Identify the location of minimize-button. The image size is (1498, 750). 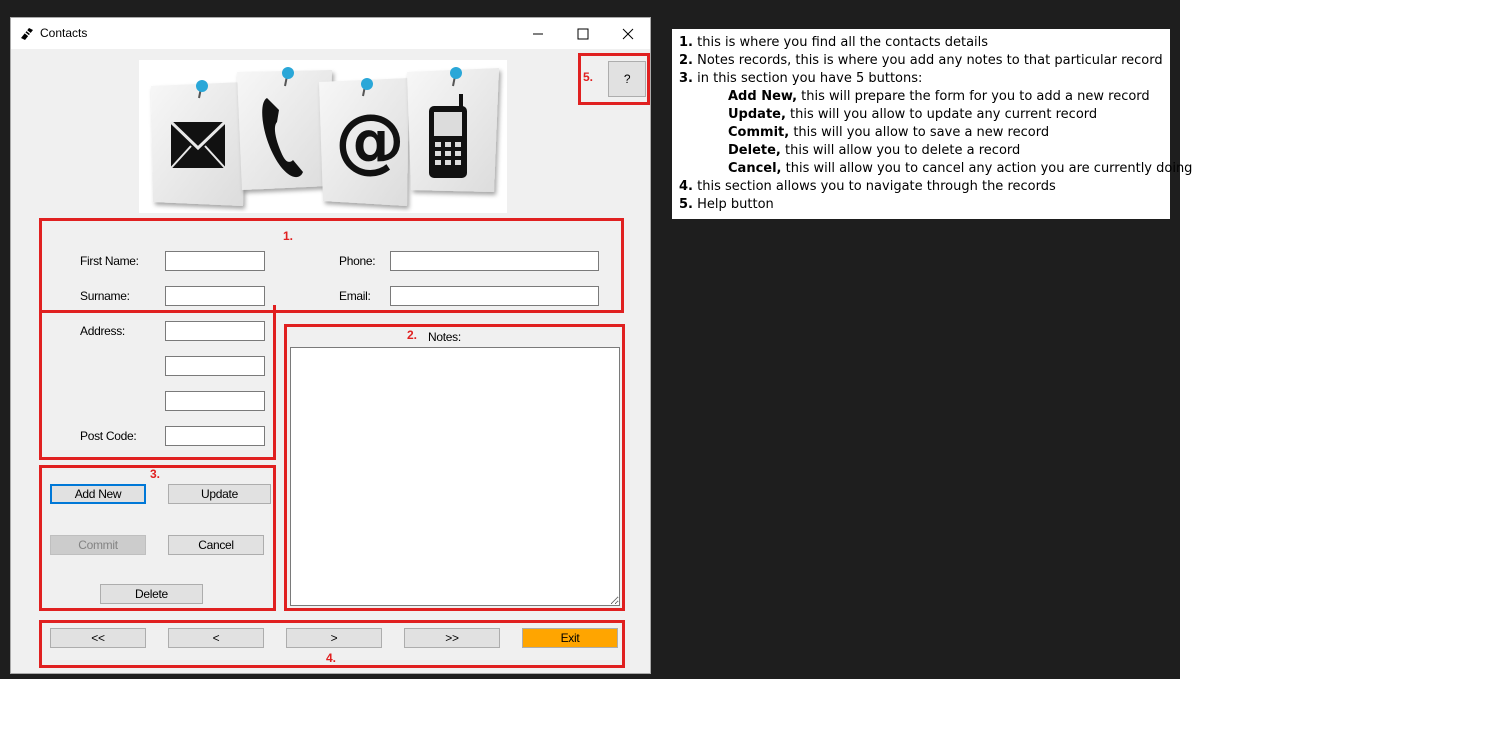
(538, 33).